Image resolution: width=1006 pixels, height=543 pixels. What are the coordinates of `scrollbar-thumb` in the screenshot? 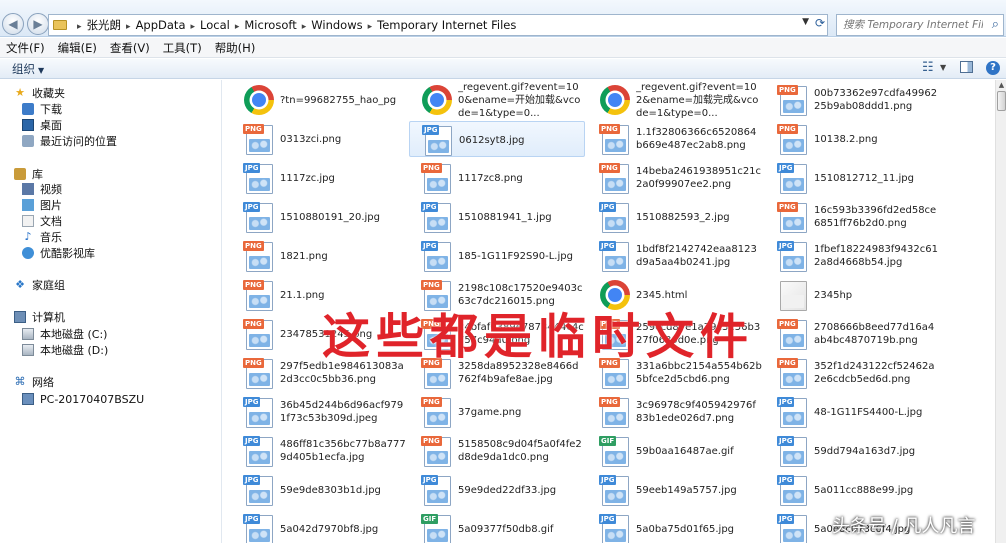 It's located at (1001, 101).